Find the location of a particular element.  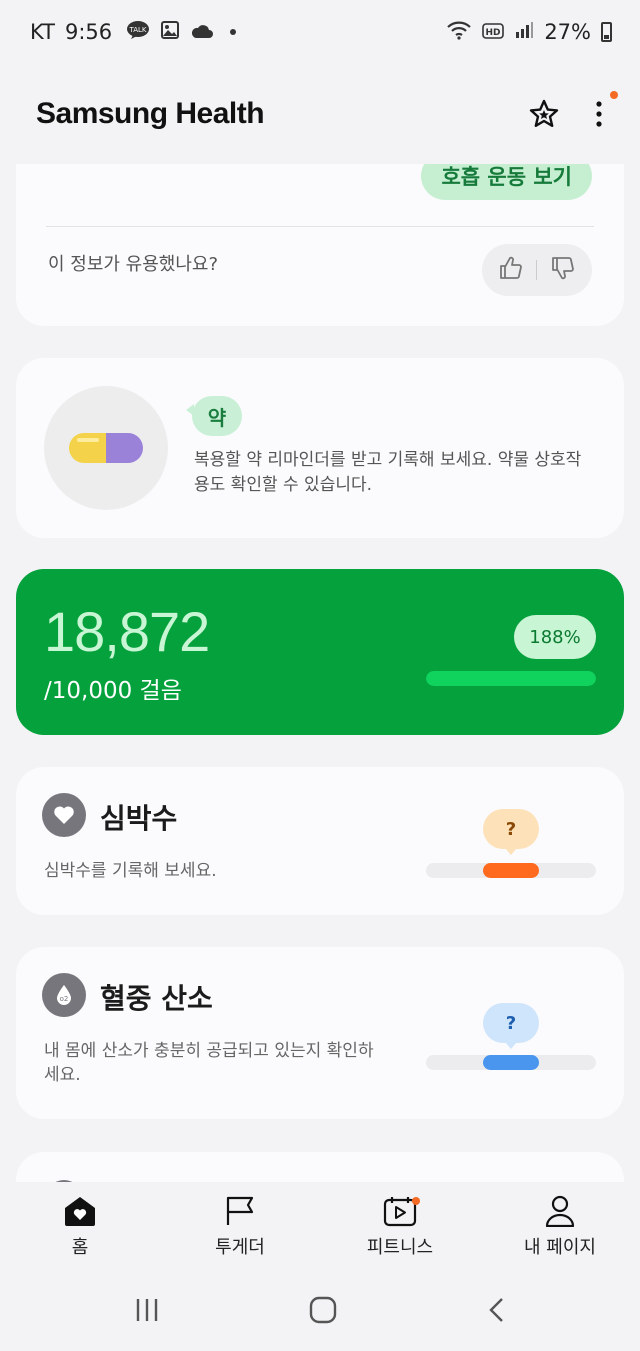

favorites-button is located at coordinates (544, 114).